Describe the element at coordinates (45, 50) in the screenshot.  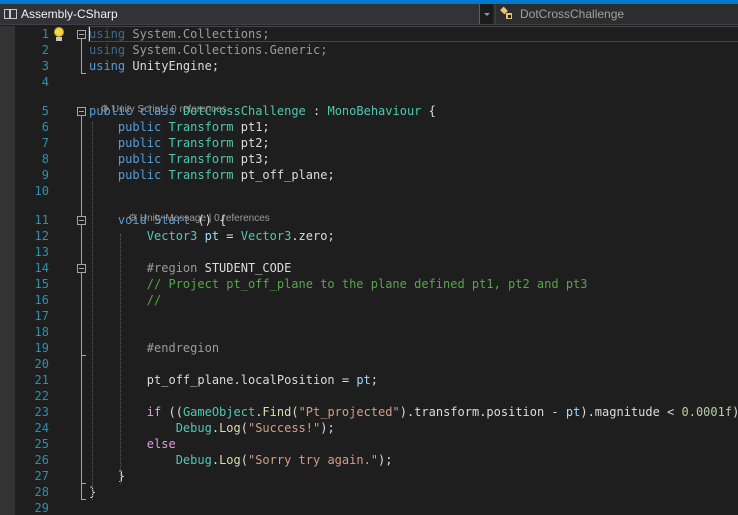
I see `line-number: 2` at that location.